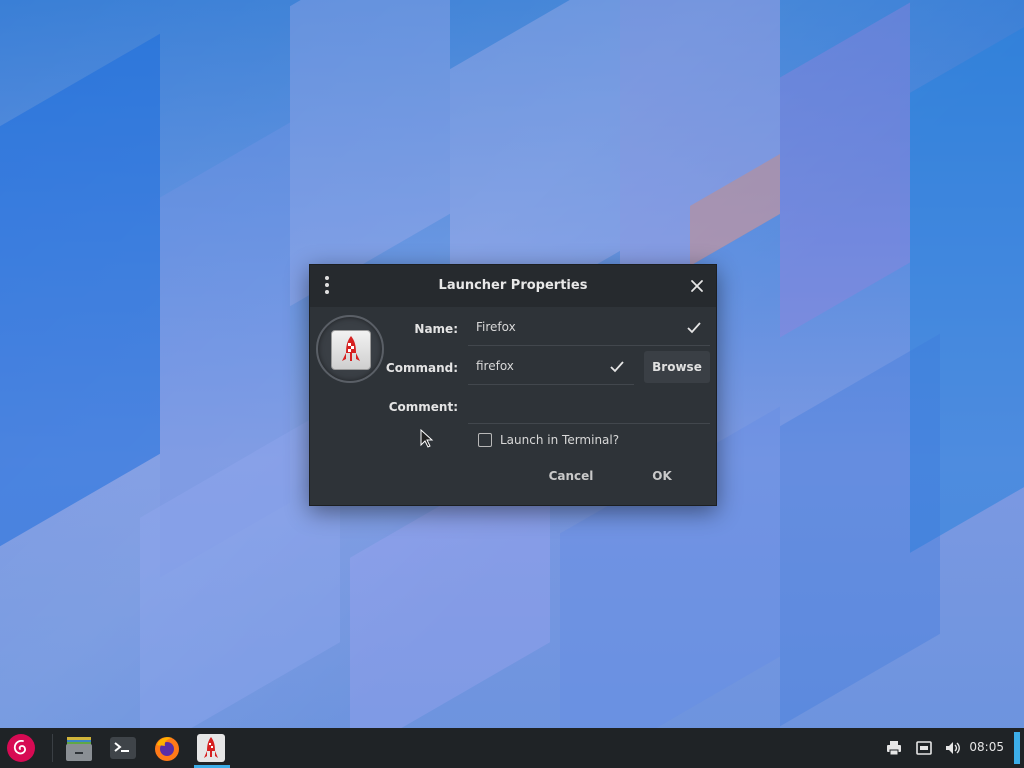 The height and width of the screenshot is (768, 1024). I want to click on launch-in-terminal-label: Launch in Terminal?, so click(560, 440).